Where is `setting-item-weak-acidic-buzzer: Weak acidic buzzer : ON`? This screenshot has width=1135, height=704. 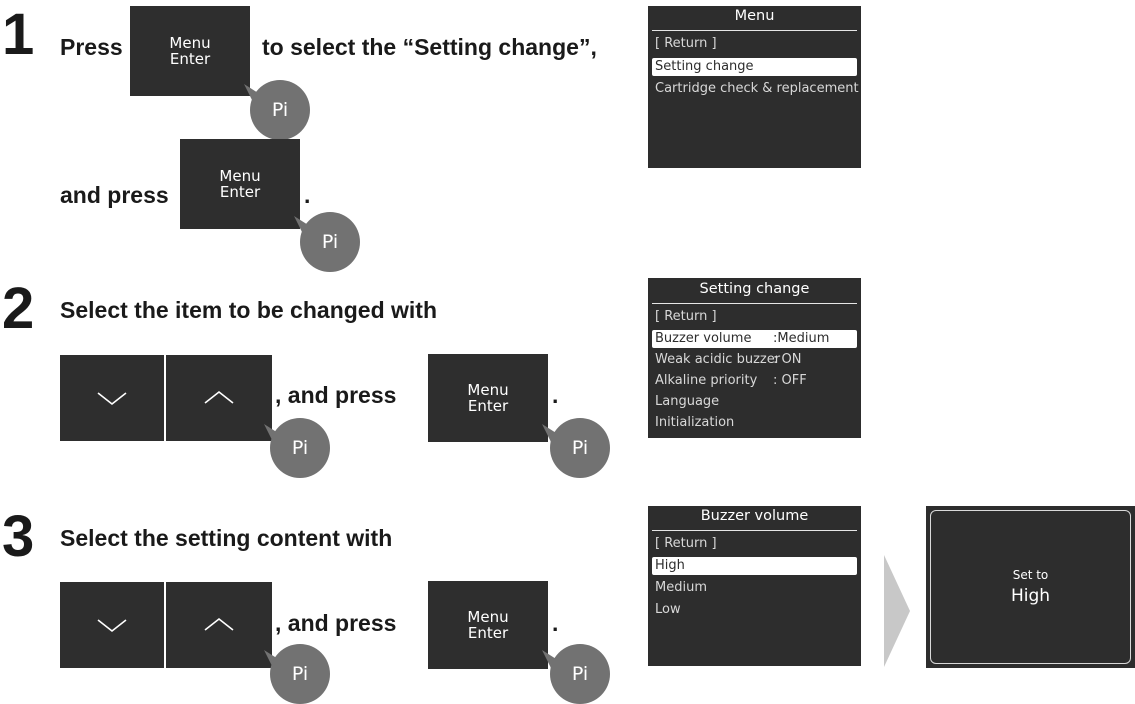 setting-item-weak-acidic-buzzer: Weak acidic buzzer : ON is located at coordinates (754, 360).